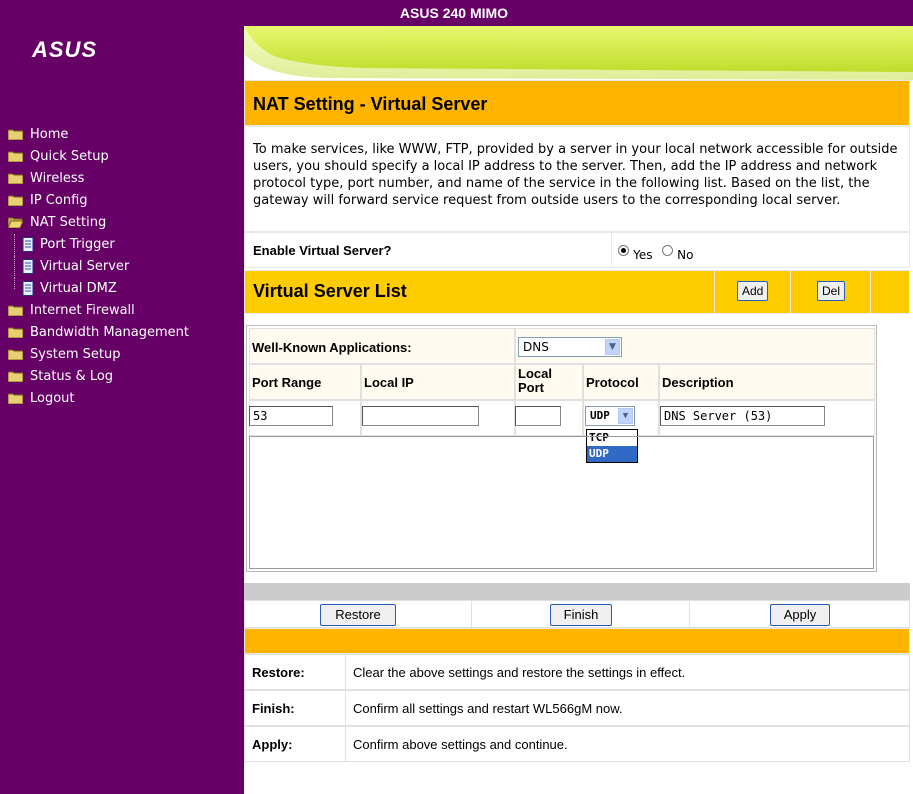  What do you see at coordinates (831, 291) in the screenshot?
I see `del-button: Del` at bounding box center [831, 291].